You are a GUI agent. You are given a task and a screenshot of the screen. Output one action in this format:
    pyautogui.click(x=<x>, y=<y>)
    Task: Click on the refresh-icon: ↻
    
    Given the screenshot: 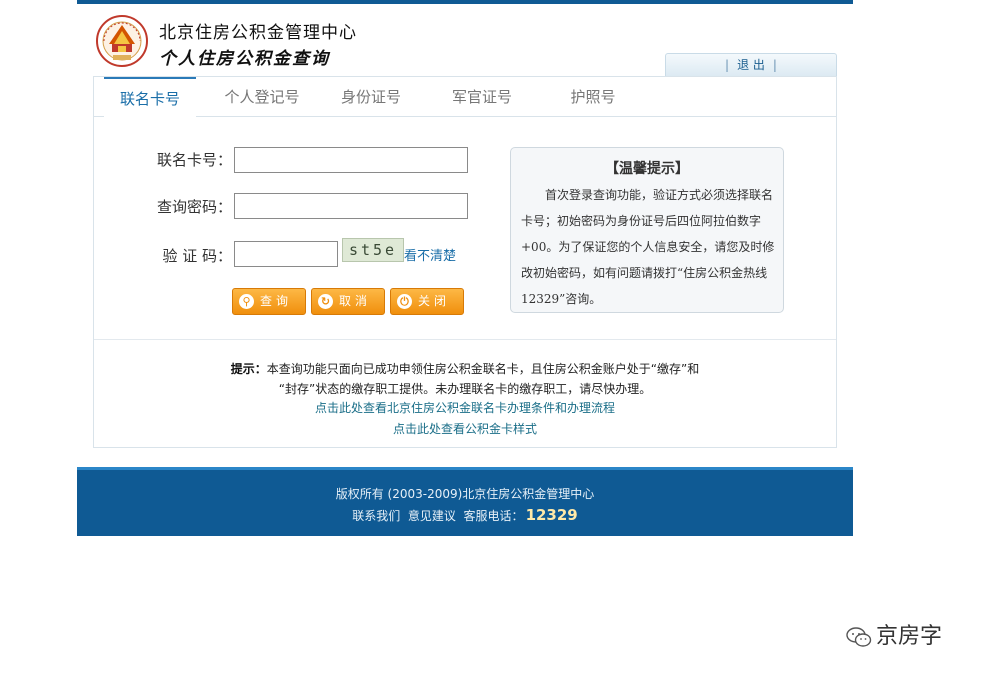 What is the action you would take?
    pyautogui.click(x=325, y=301)
    